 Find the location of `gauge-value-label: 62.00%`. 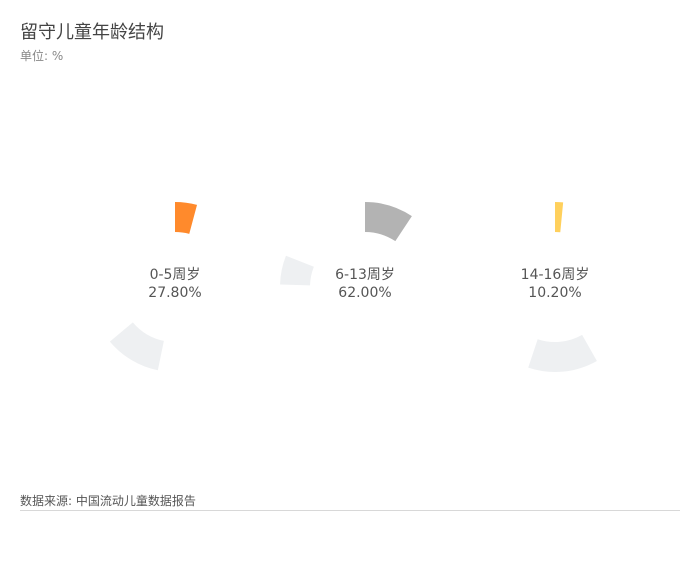

gauge-value-label: 62.00% is located at coordinates (364, 293).